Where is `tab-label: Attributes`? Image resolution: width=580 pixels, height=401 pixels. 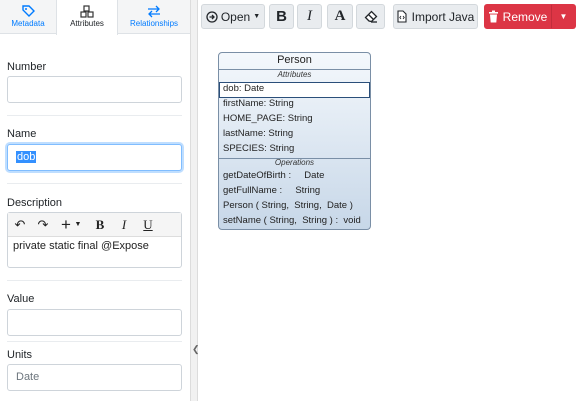
tab-label: Attributes is located at coordinates (87, 23).